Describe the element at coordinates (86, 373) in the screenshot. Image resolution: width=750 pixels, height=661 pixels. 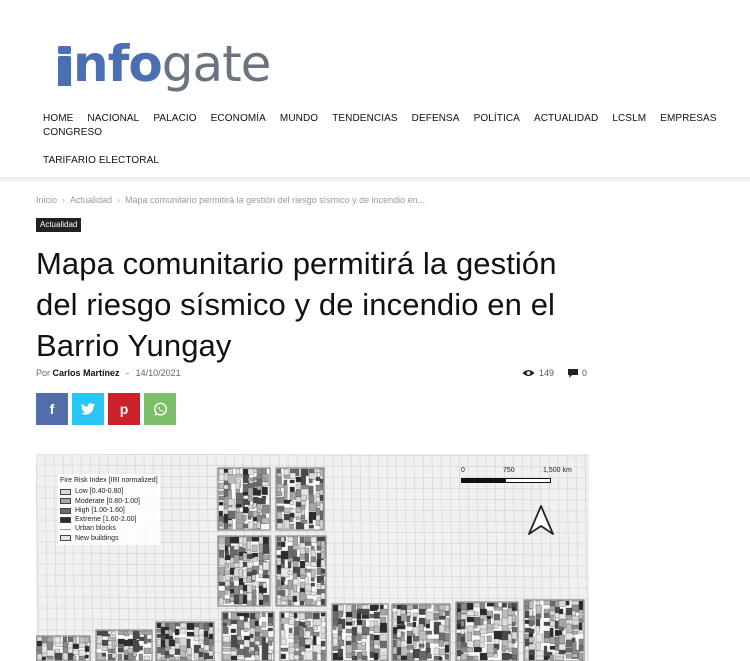
I see `author-link: Carlos Martínez` at that location.